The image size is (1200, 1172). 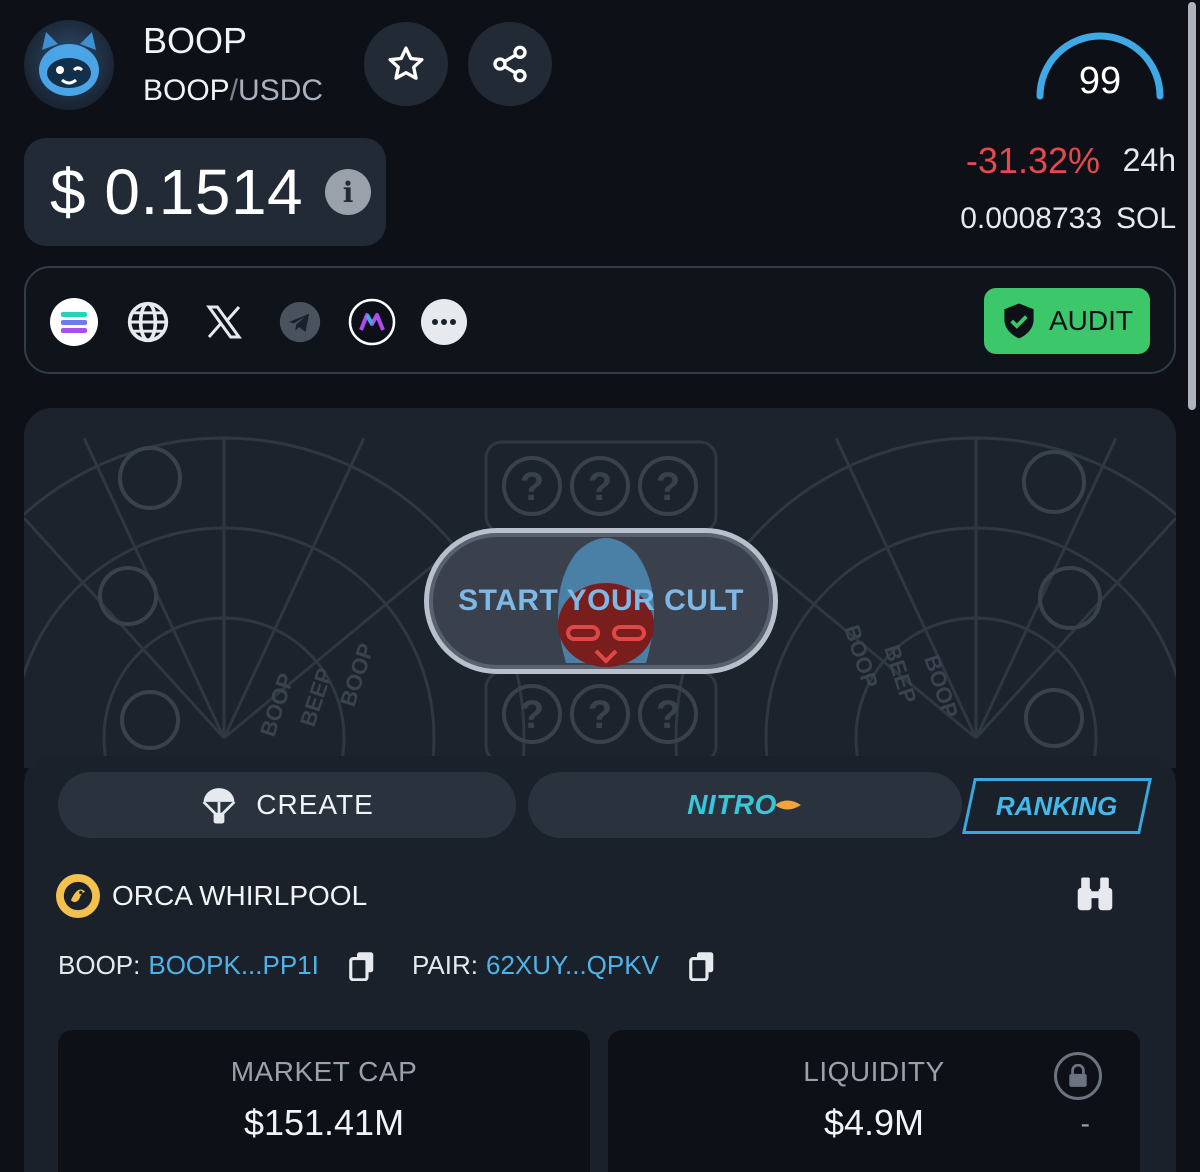 I want to click on liquidity-value: $4.9M, so click(x=874, y=1122).